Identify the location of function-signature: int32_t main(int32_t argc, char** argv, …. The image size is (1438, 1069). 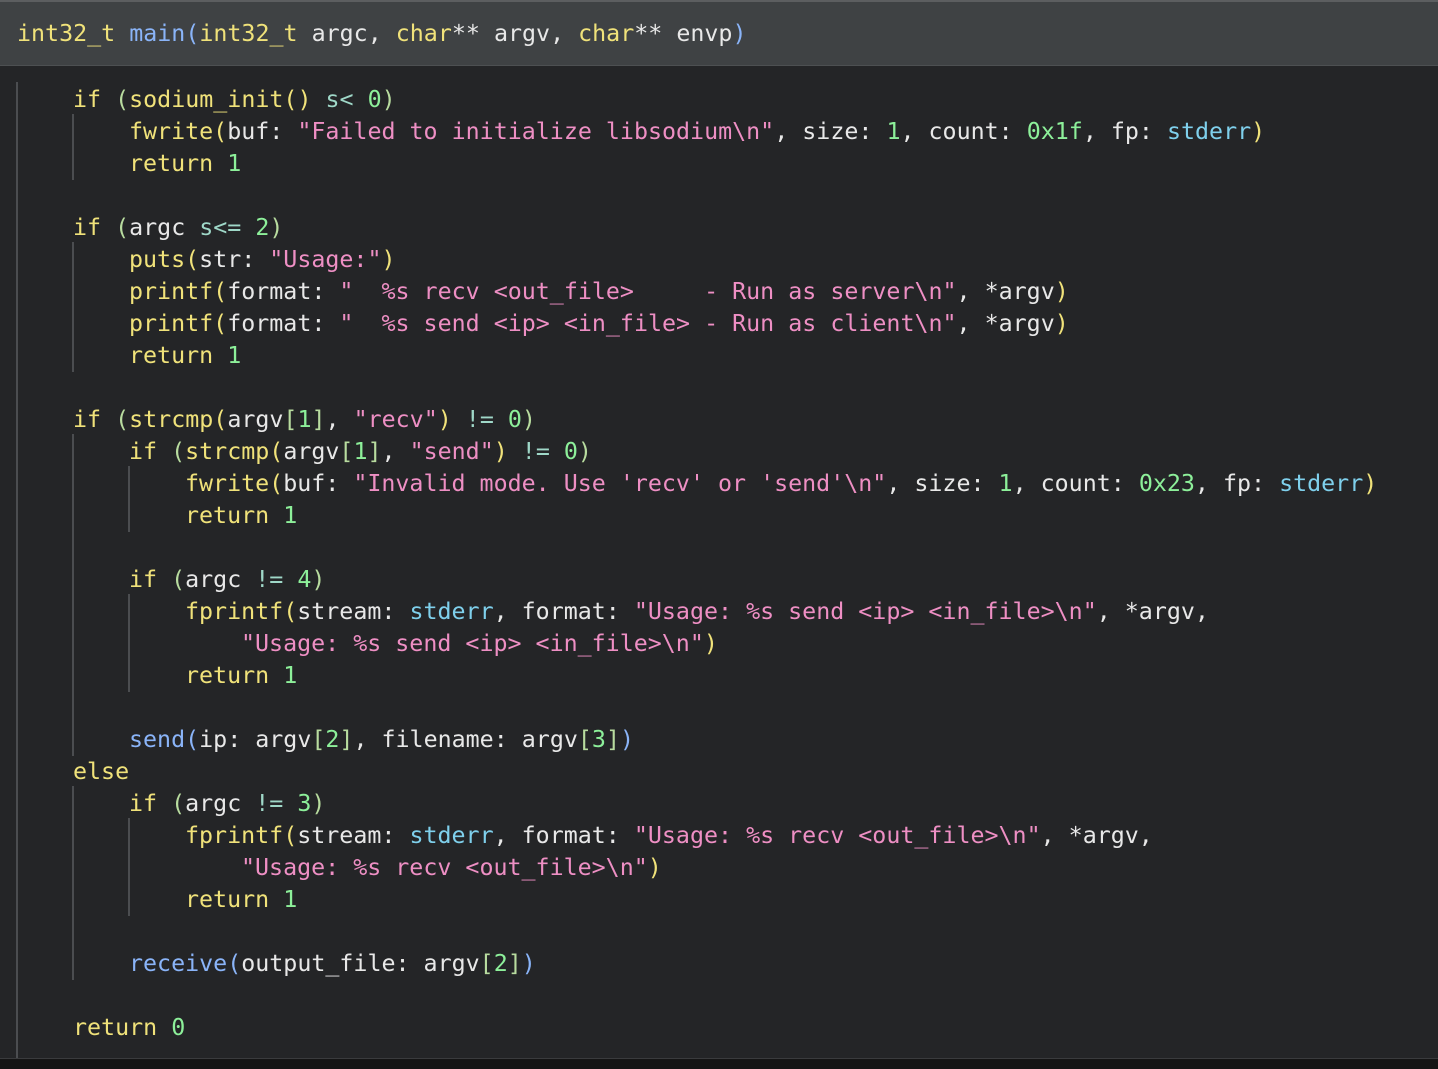
(381, 34).